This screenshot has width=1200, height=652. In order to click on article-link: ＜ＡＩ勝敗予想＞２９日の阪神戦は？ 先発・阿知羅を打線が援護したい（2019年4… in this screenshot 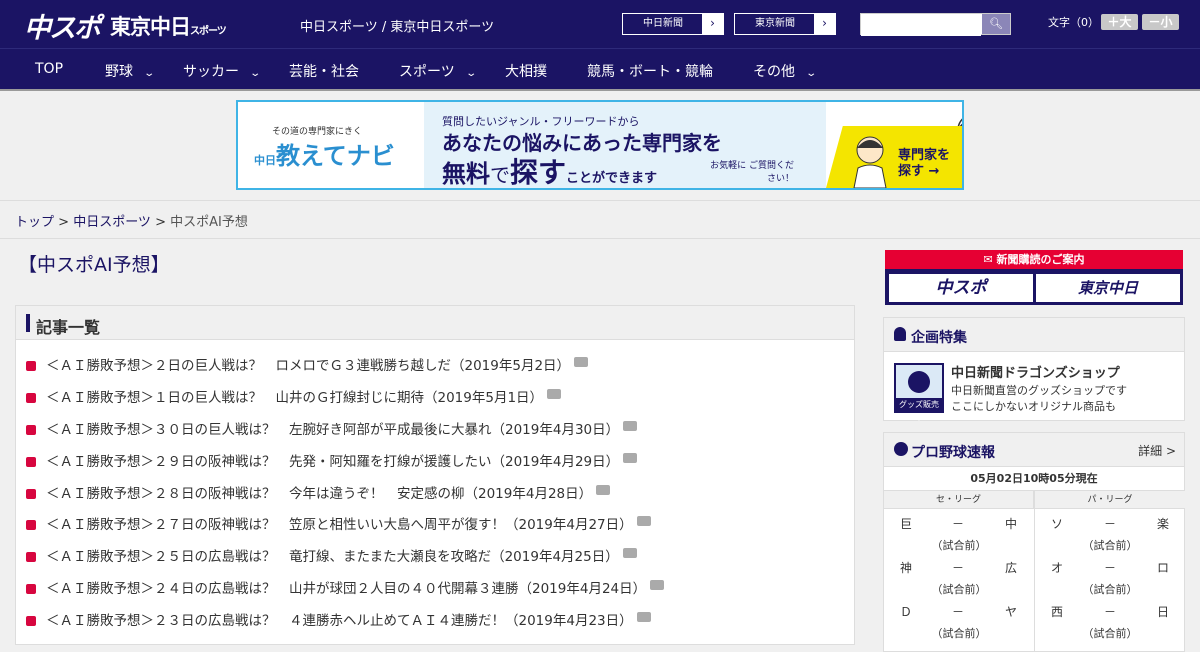, I will do `click(332, 462)`.